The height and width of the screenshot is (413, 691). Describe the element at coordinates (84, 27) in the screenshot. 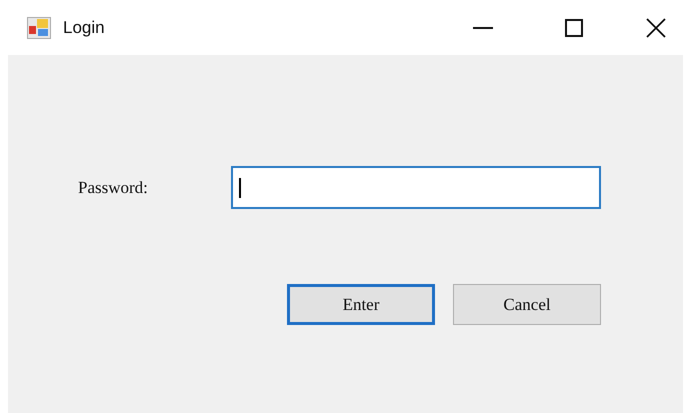

I see `window-title: Login` at that location.